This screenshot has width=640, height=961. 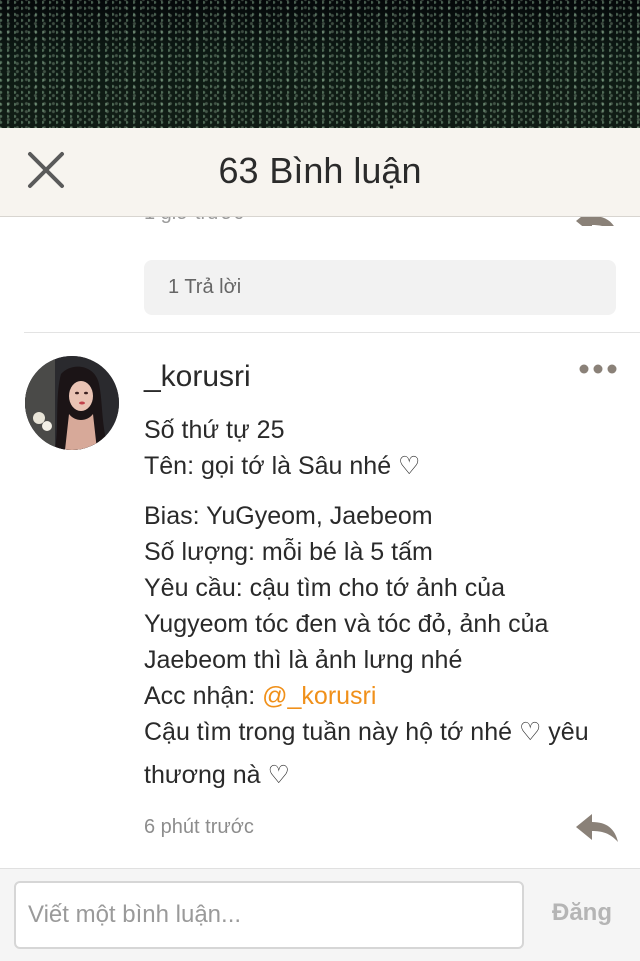 I want to click on reply-button, so click(x=597, y=828).